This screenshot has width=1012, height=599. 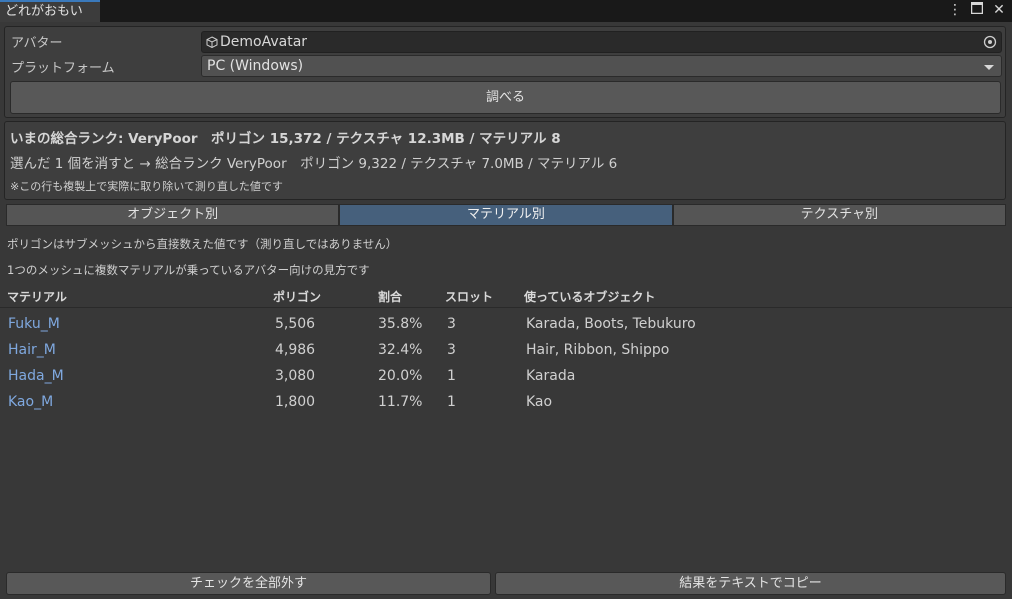 I want to click on table-row: Hada_M 3,080 20.0% 1 Karada, so click(x=506, y=376).